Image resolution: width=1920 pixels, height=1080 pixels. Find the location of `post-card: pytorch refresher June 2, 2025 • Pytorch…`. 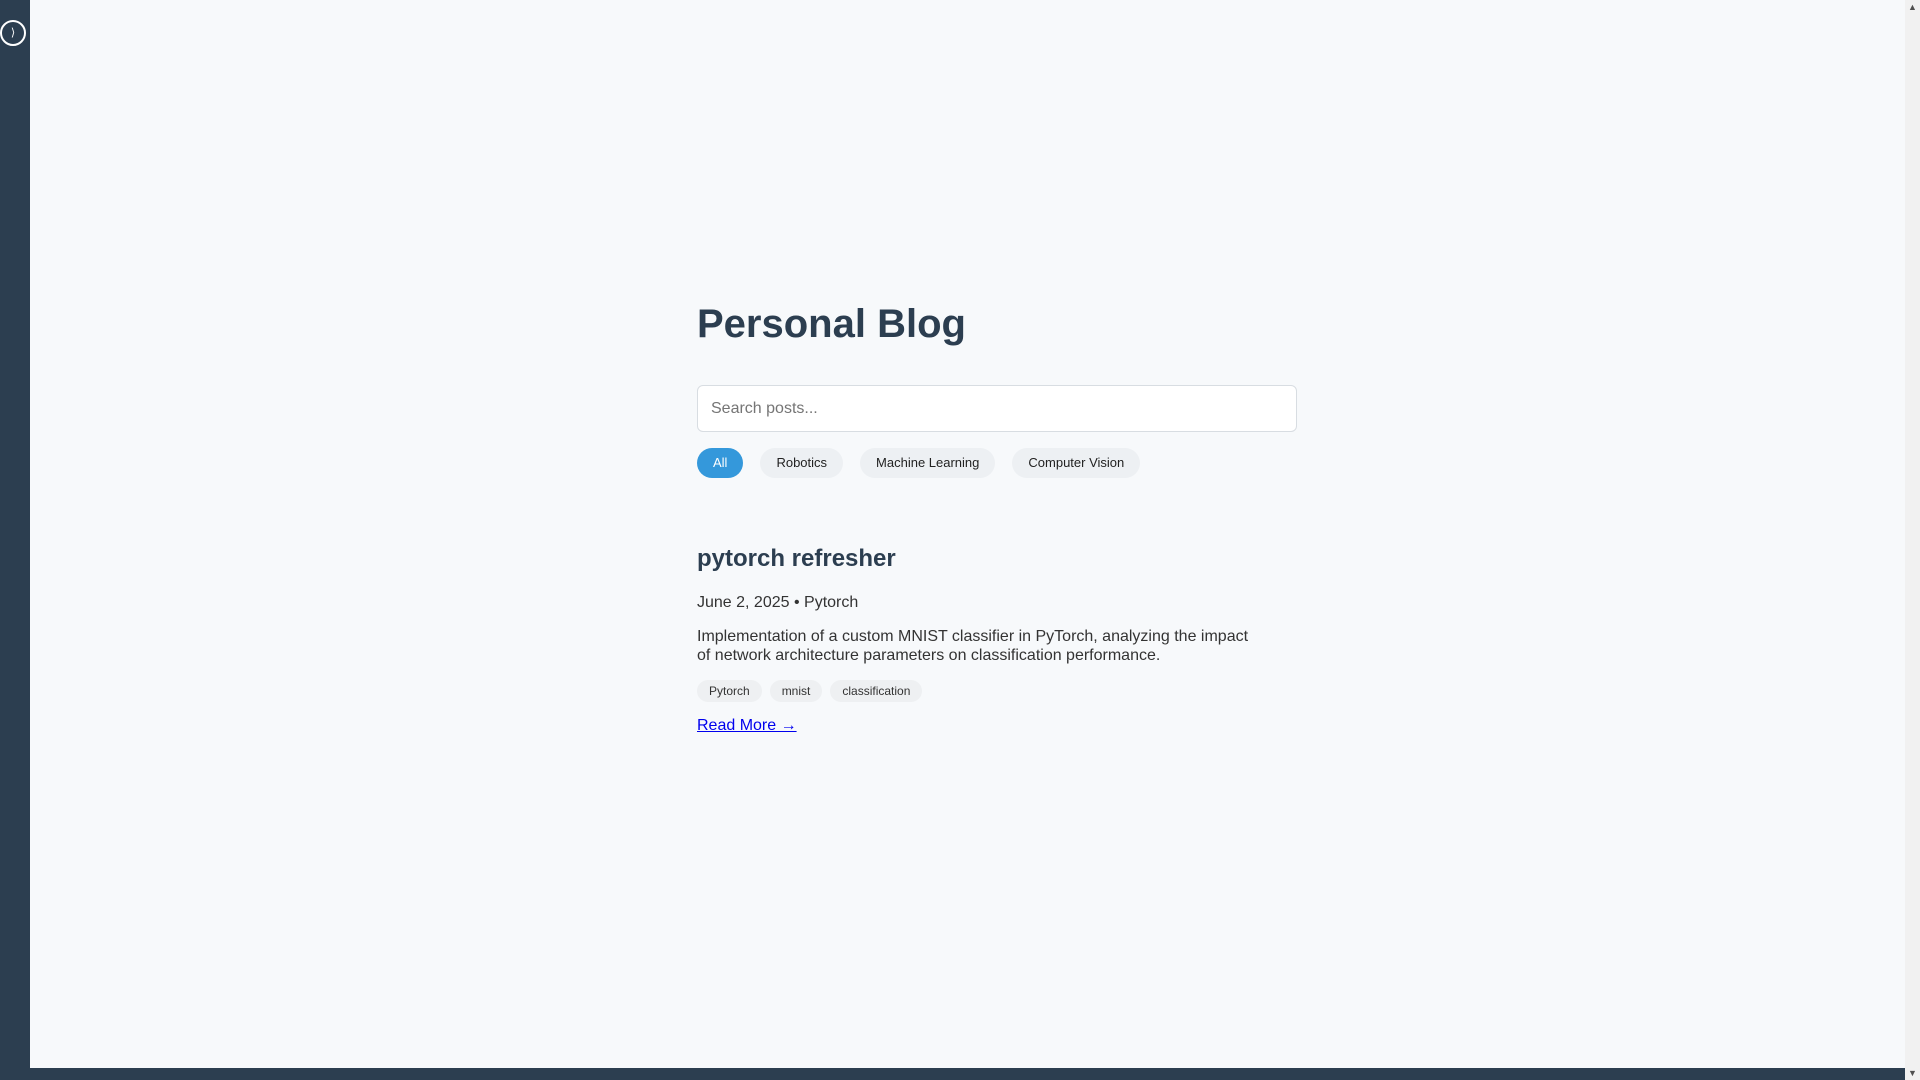

post-card: pytorch refresher June 2, 2025 • Pytorch… is located at coordinates (997, 640).